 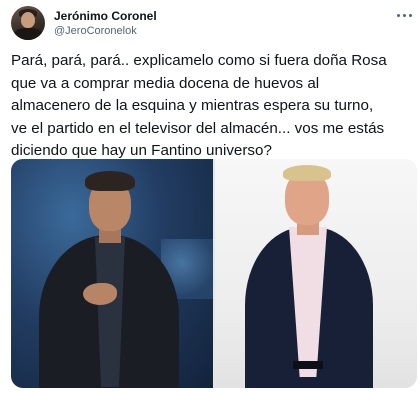 I want to click on person-hand, so click(x=100, y=294).